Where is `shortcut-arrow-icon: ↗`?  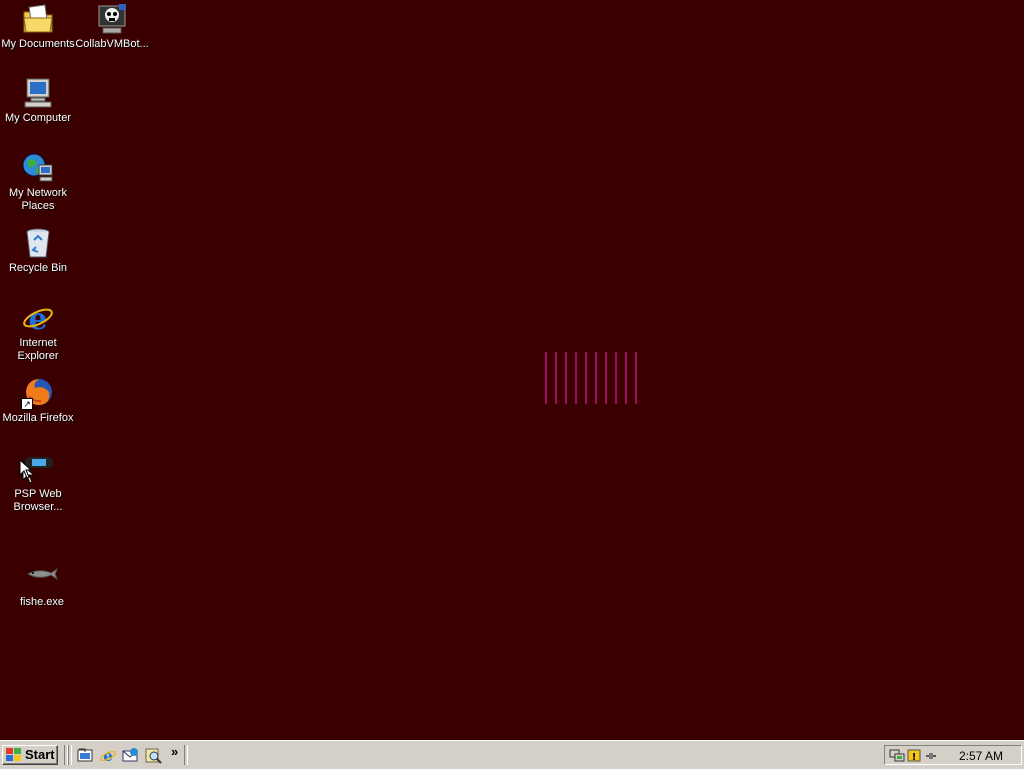
shortcut-arrow-icon: ↗ is located at coordinates (27, 404).